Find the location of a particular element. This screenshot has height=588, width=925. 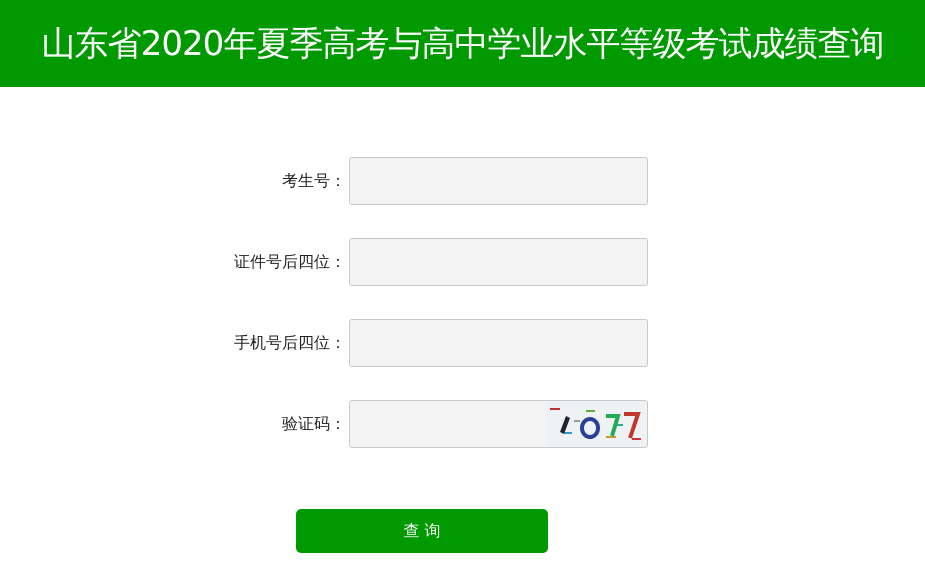

field-label: 证件号后四位： is located at coordinates (289, 262).